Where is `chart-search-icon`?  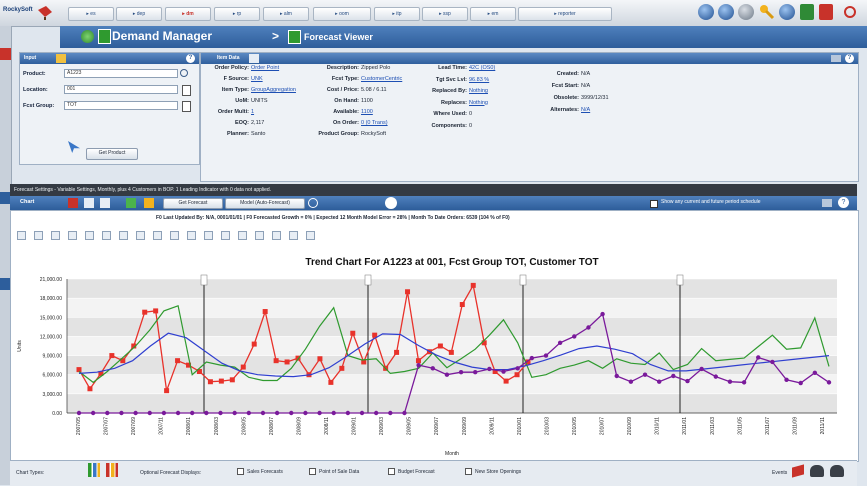 chart-search-icon is located at coordinates (313, 203).